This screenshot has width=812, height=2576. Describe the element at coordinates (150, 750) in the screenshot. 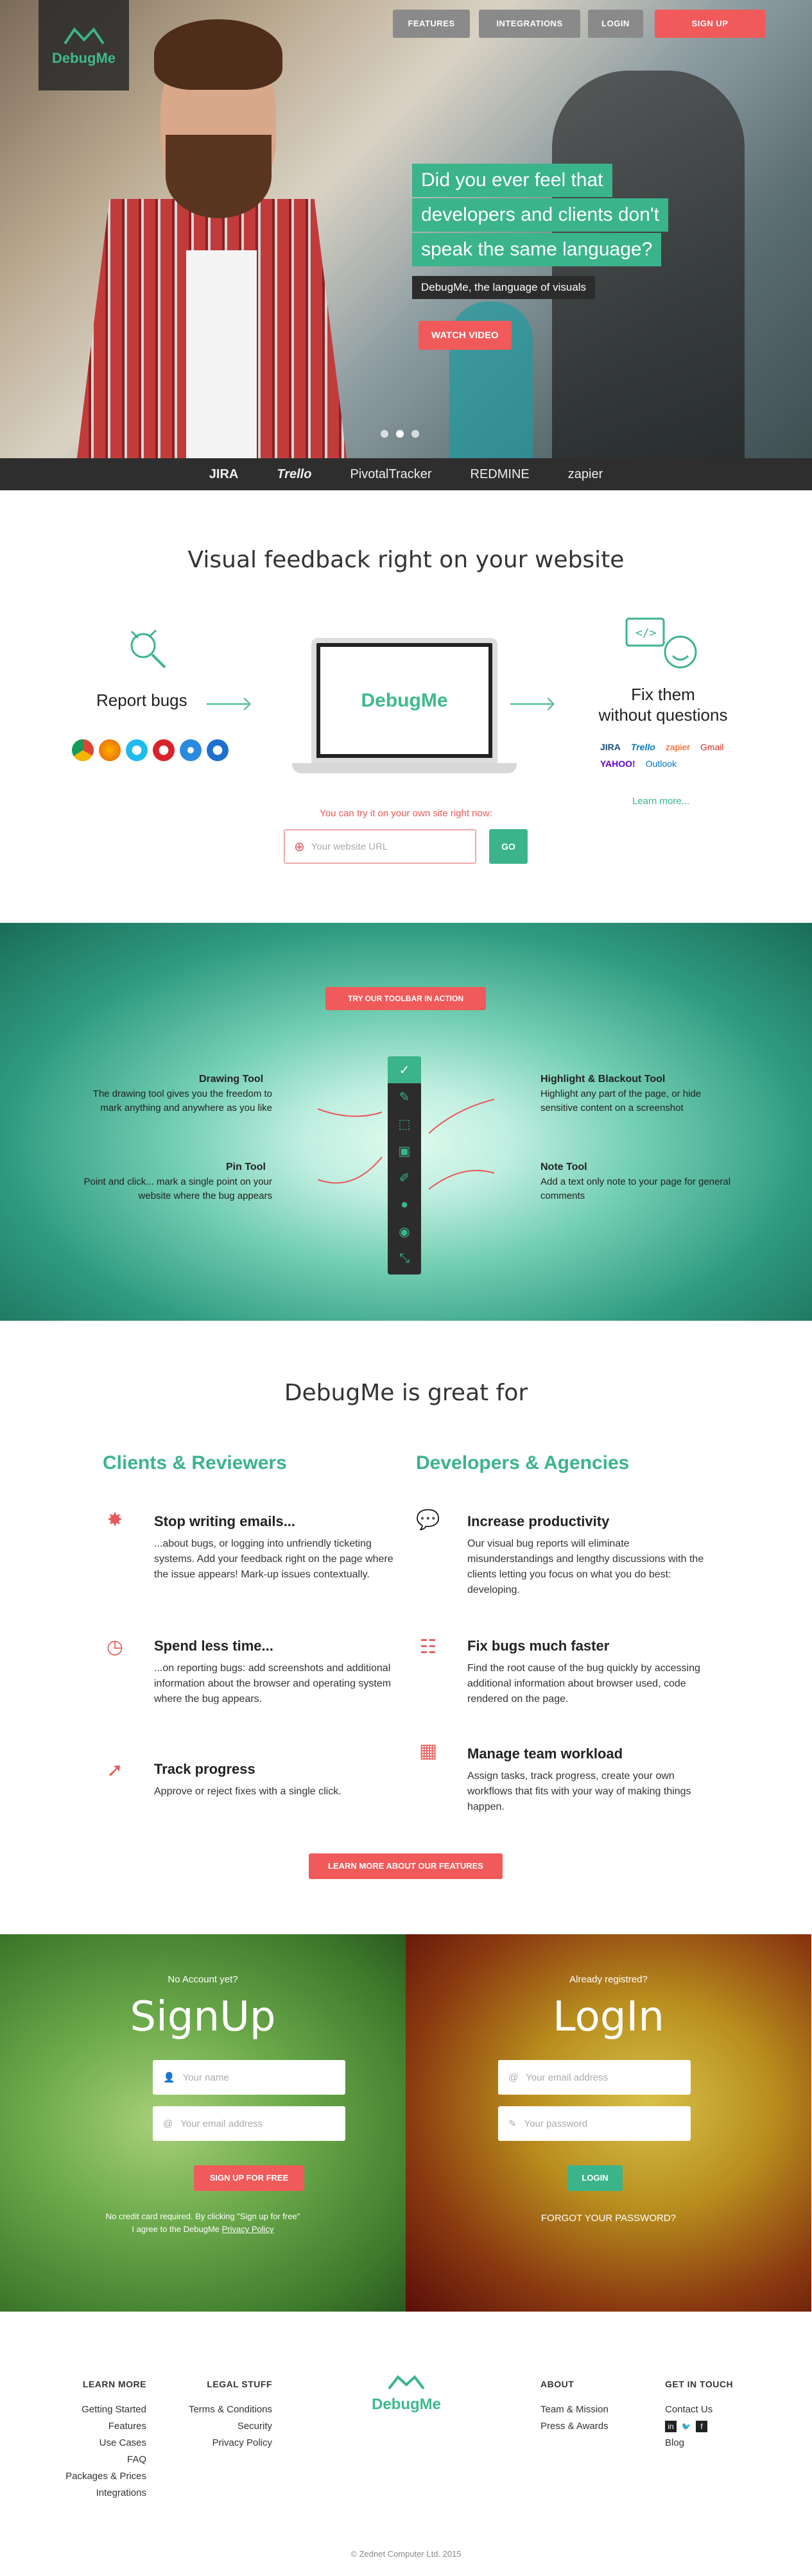

I see `browser-icons` at that location.